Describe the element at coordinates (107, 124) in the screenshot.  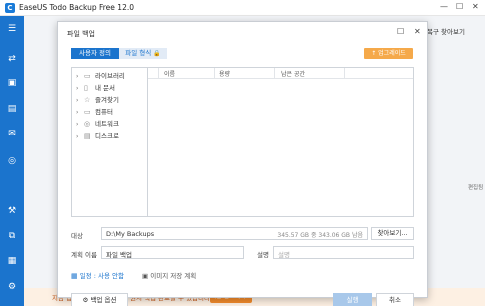
I see `tree-item-label: 네트워크` at that location.